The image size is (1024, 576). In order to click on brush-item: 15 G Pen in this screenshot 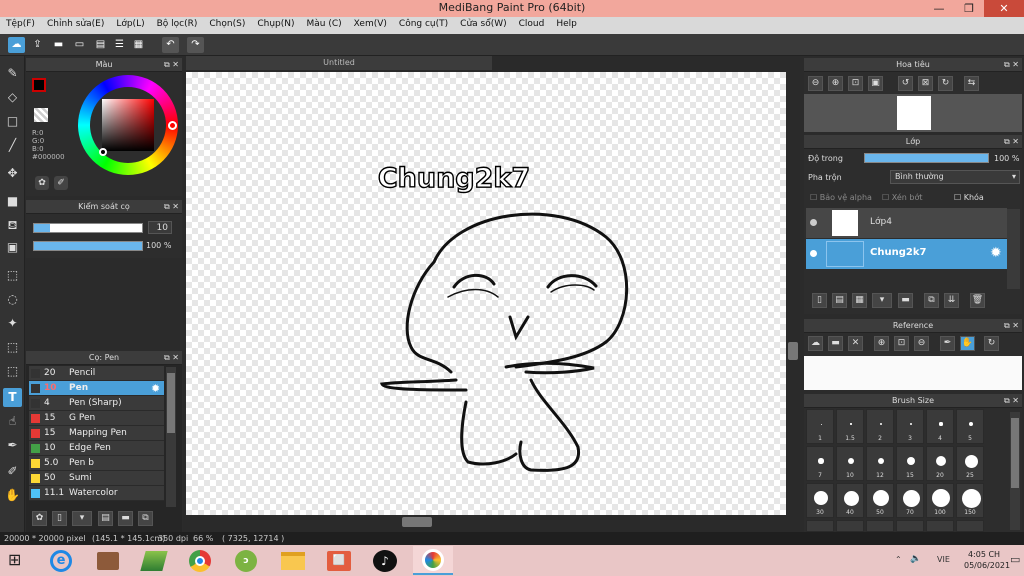, I will do `click(96, 418)`.